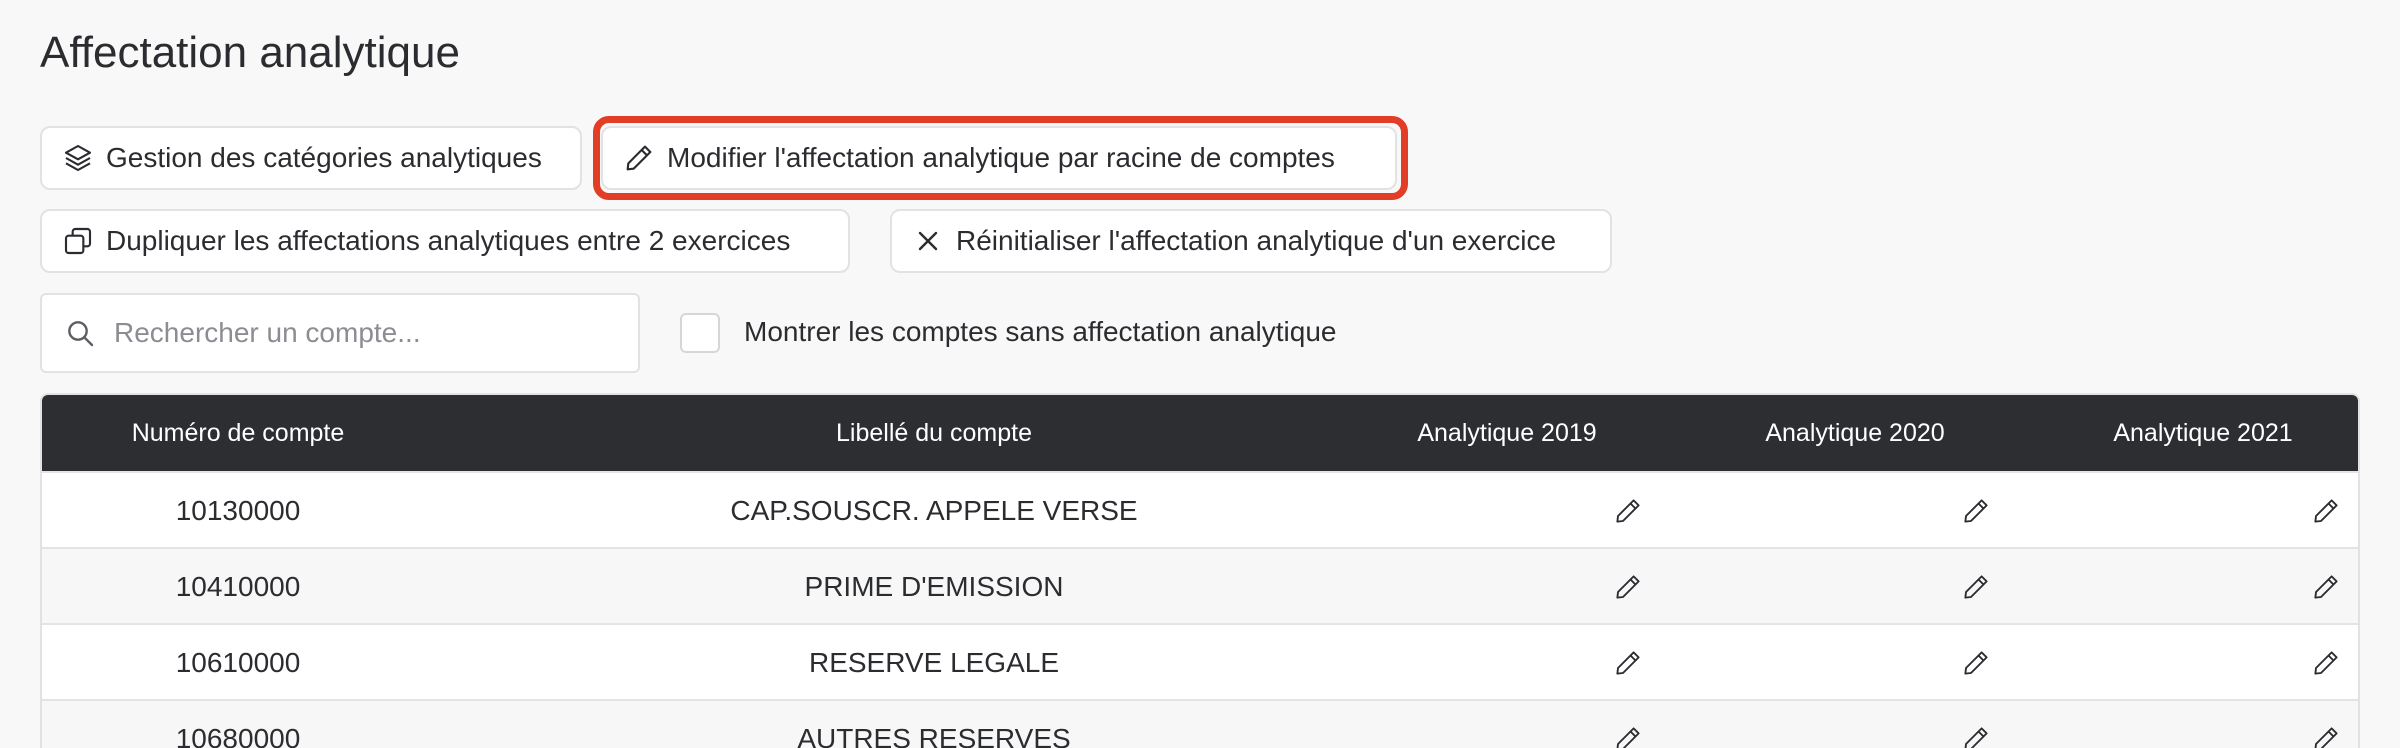 The width and height of the screenshot is (2400, 748). I want to click on account-number: 10130000, so click(238, 510).